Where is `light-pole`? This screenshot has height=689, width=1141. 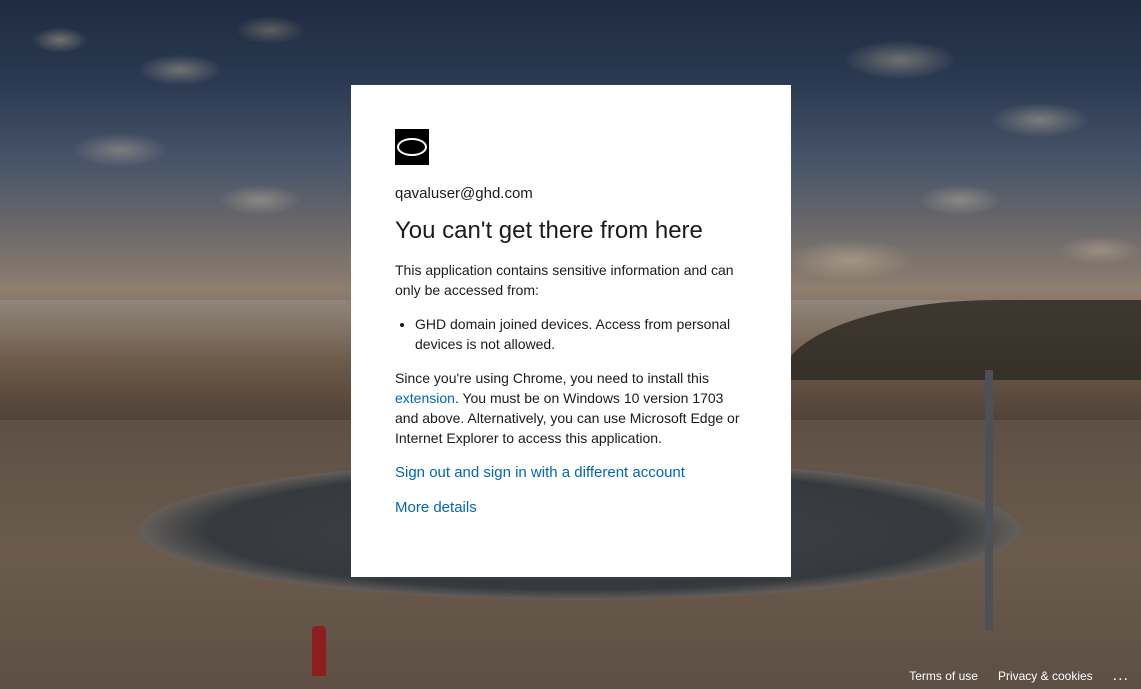
light-pole is located at coordinates (989, 500).